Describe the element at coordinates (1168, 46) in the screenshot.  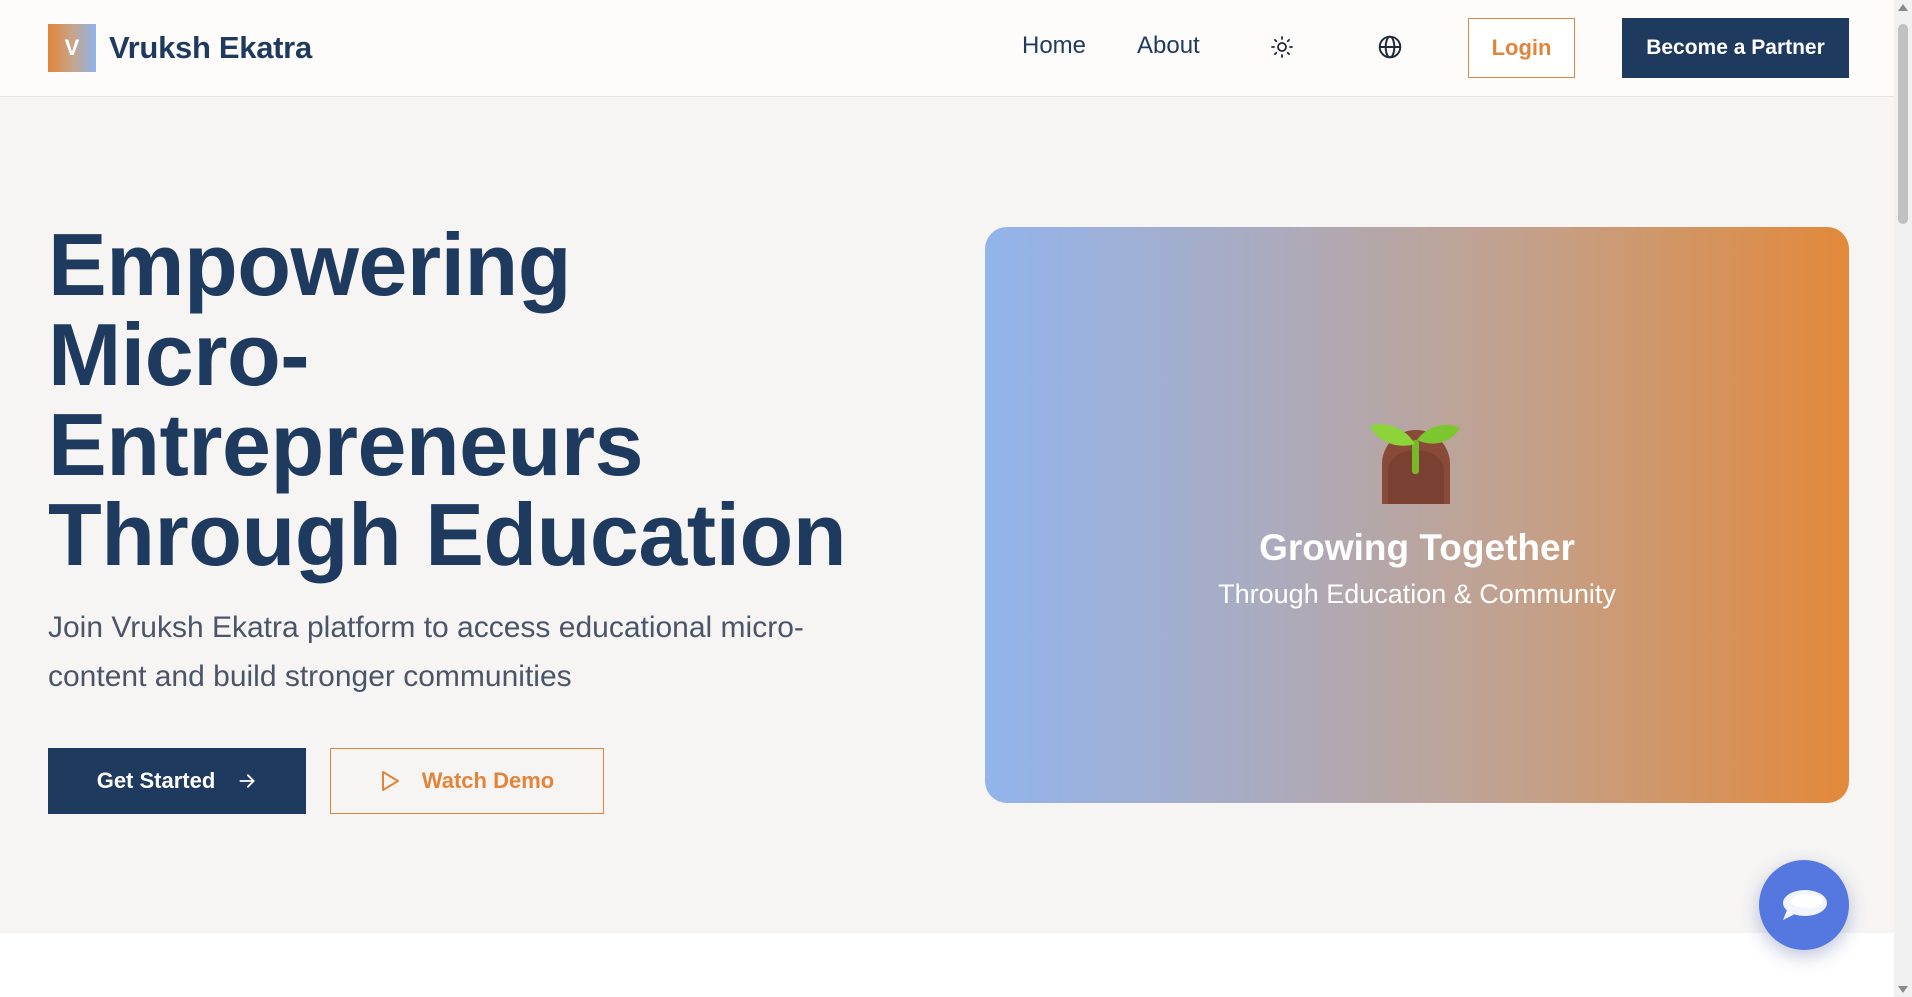
I see `nav-about-link: About` at that location.